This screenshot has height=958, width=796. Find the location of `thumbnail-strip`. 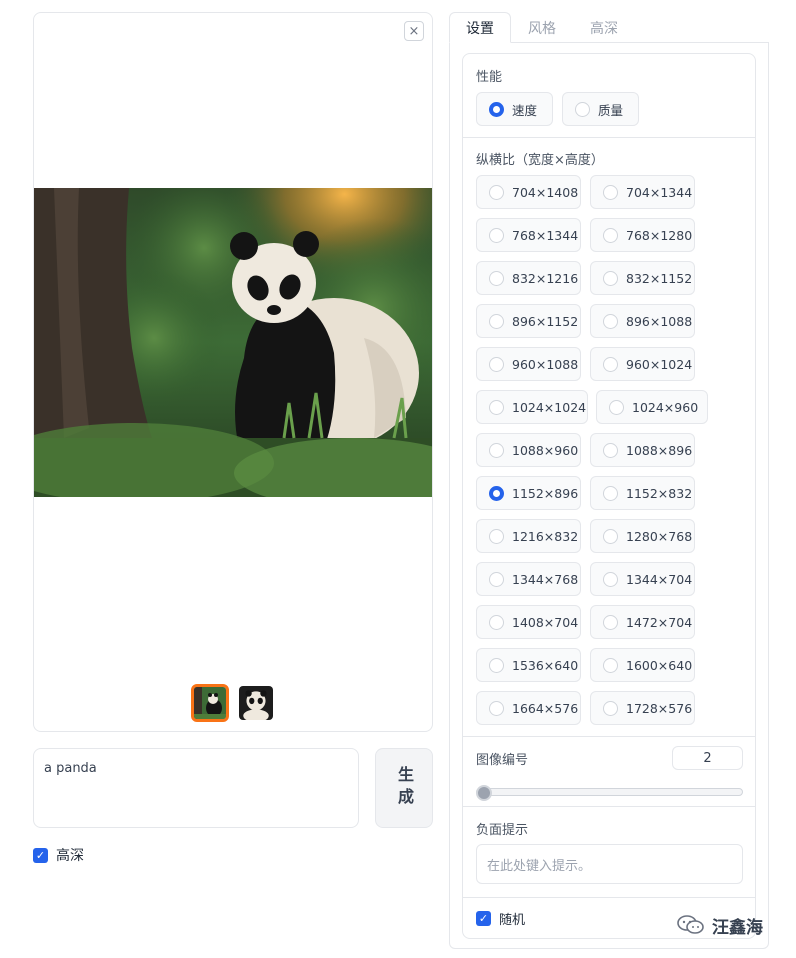

thumbnail-strip is located at coordinates (233, 704).